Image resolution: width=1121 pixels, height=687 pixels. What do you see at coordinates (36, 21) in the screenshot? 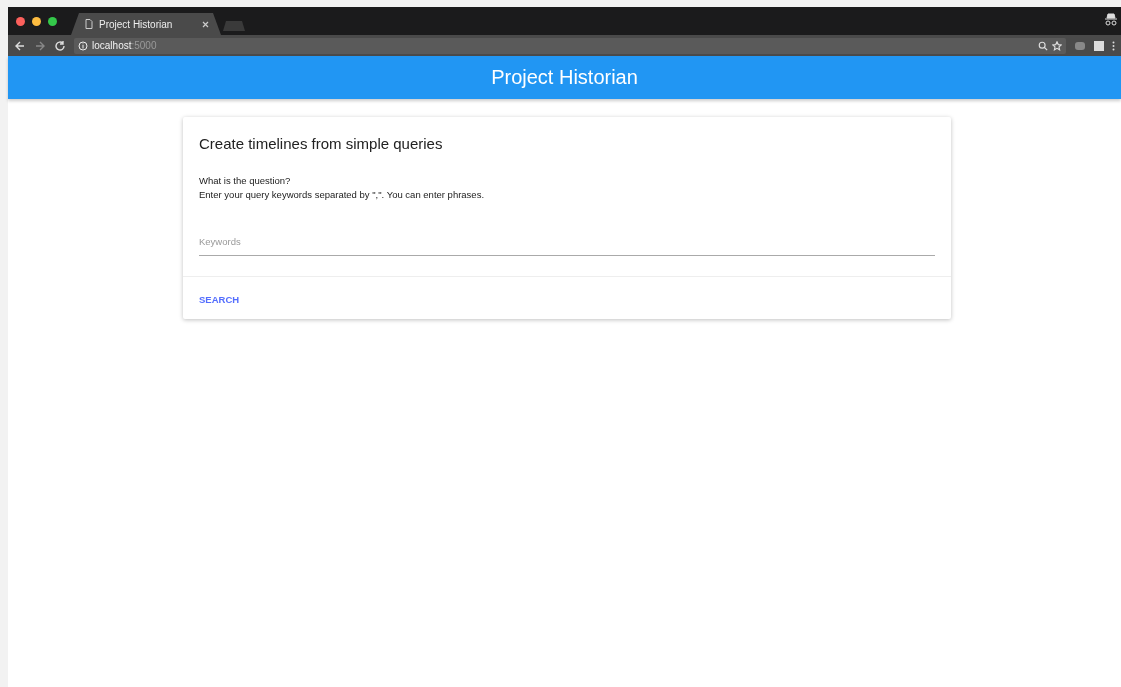
I see `minimize-window-button` at bounding box center [36, 21].